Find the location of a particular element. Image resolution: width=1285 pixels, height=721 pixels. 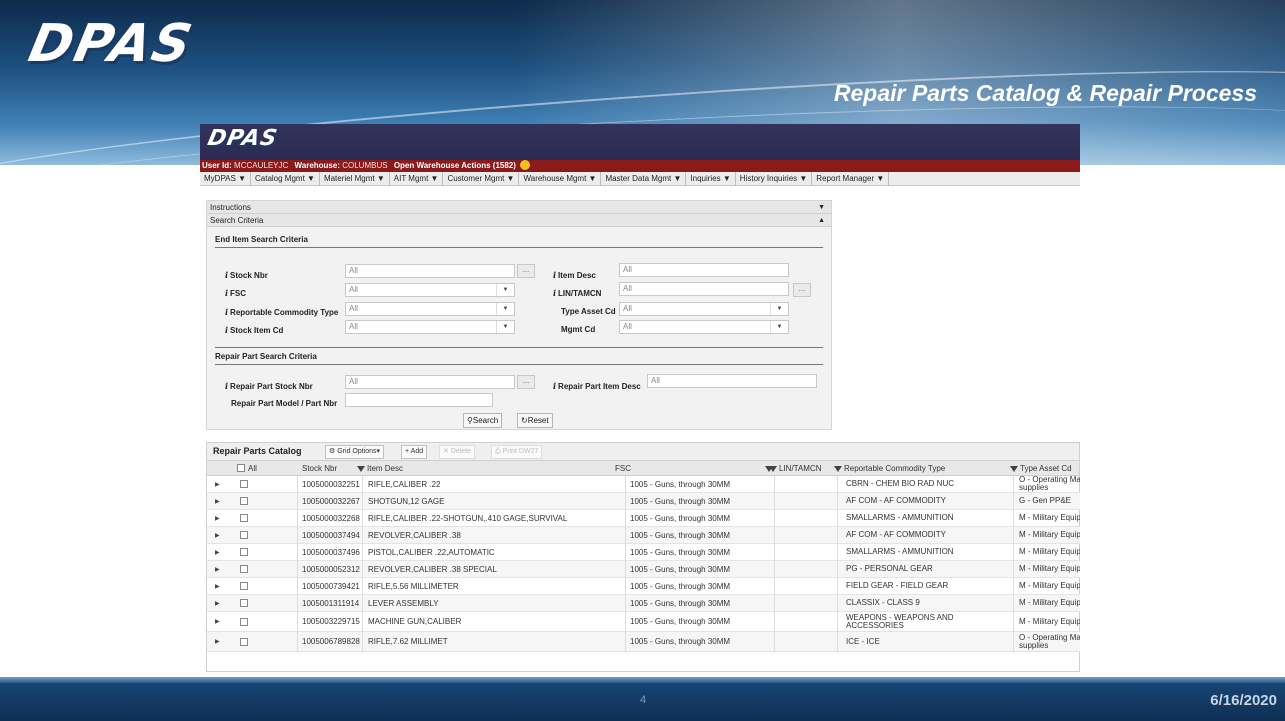

mgmt-cd-select: All ▼ is located at coordinates (704, 327).